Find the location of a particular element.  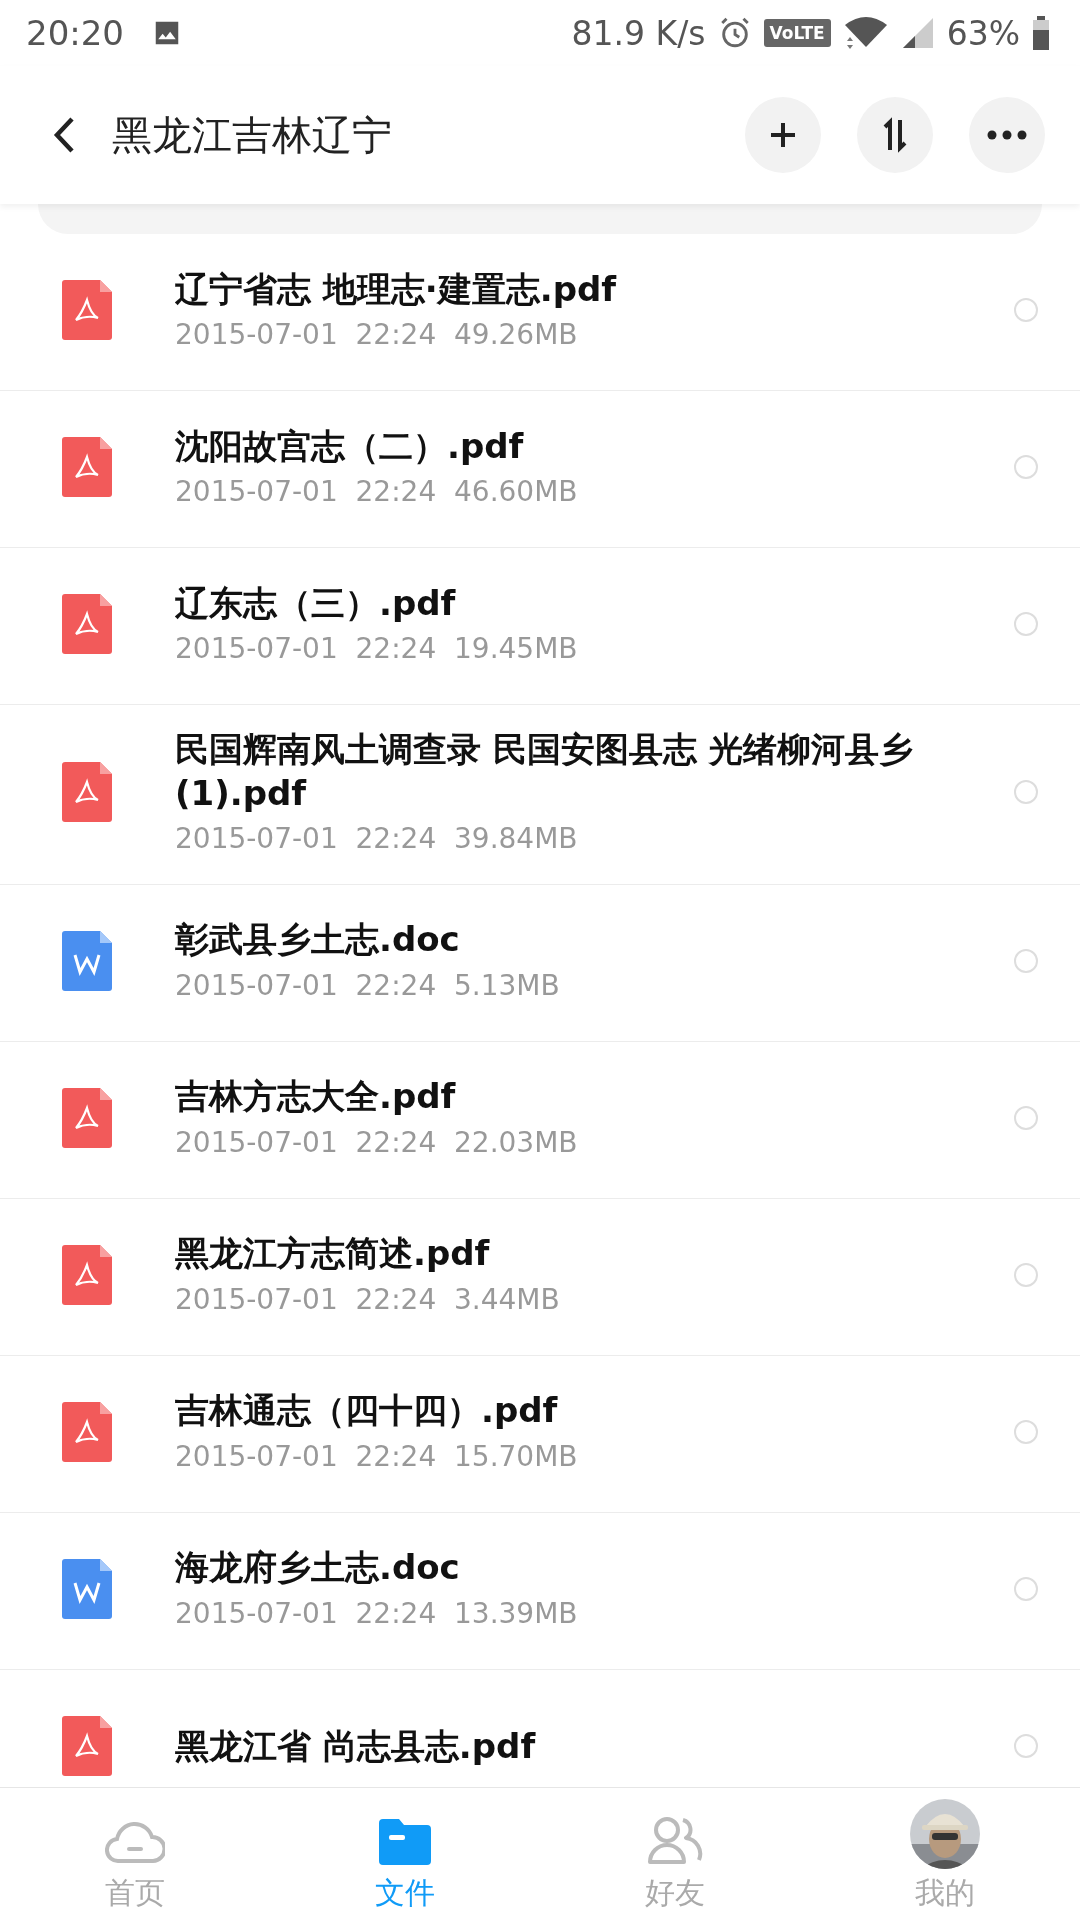

file-info: 2015-07-01 22:24 19.45MB is located at coordinates (377, 648).